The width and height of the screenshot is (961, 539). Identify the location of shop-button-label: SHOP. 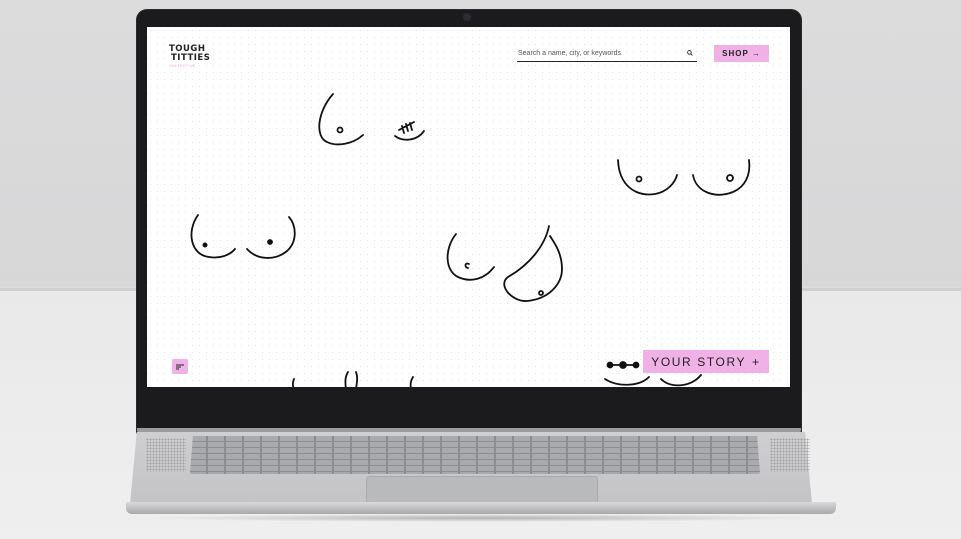
(735, 53).